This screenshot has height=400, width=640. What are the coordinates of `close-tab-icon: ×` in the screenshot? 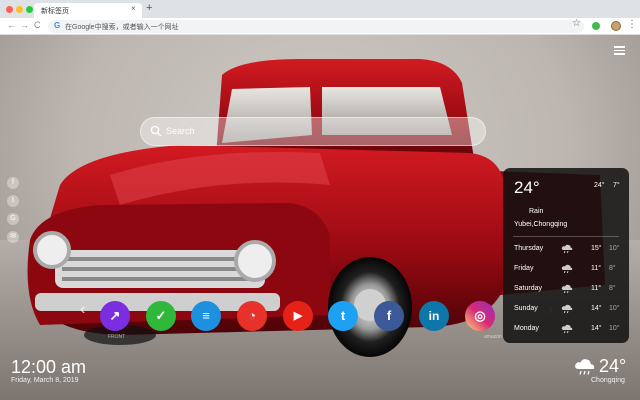 It's located at (133, 8).